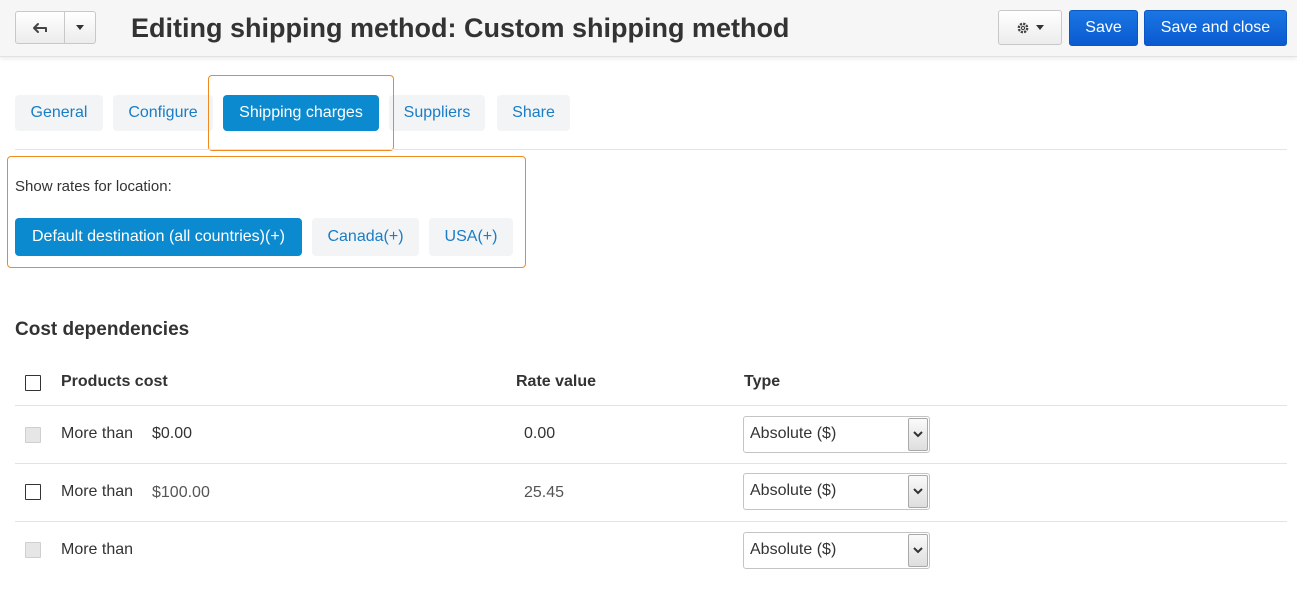 Image resolution: width=1297 pixels, height=596 pixels. What do you see at coordinates (102, 329) in the screenshot?
I see `section-title: Cost dependencies` at bounding box center [102, 329].